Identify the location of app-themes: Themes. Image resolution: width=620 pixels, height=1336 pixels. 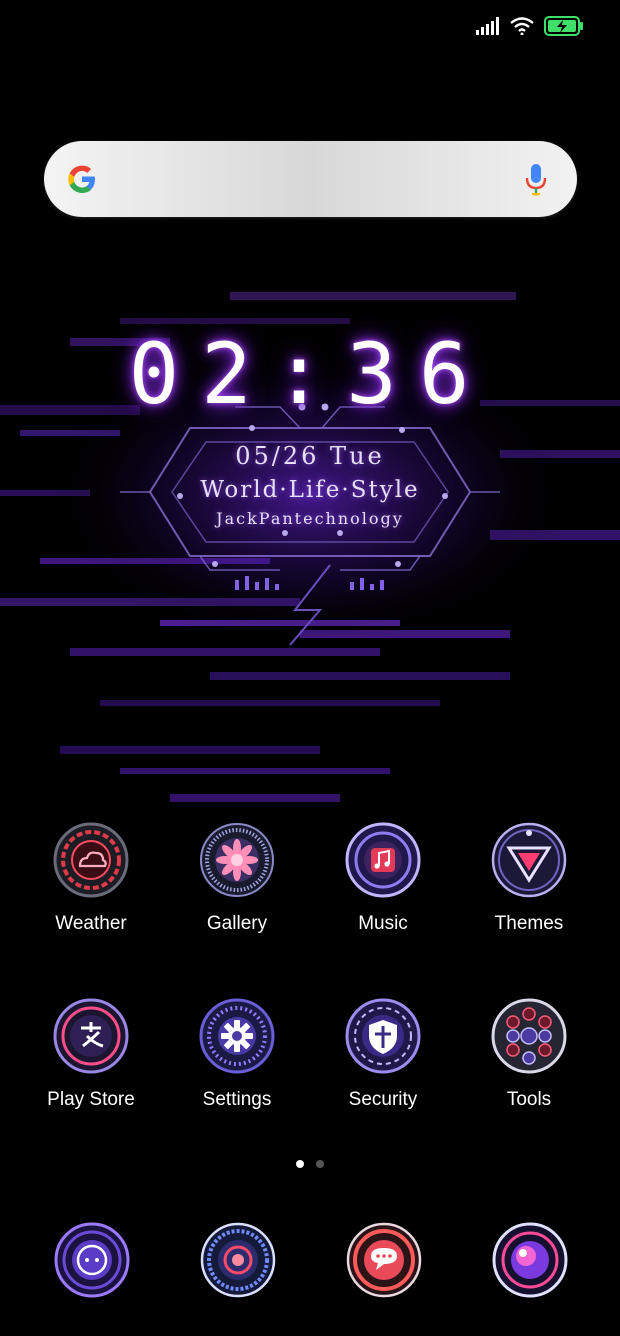
(529, 878).